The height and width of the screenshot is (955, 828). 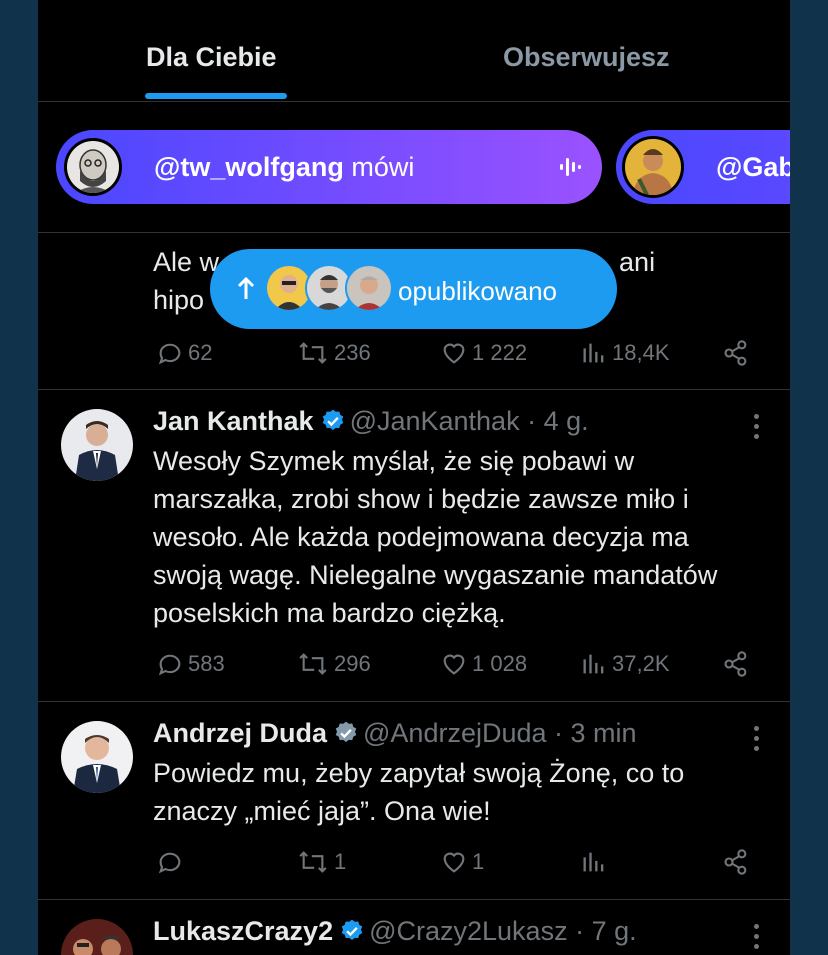 I want to click on like-count: 1 028, so click(x=500, y=663).